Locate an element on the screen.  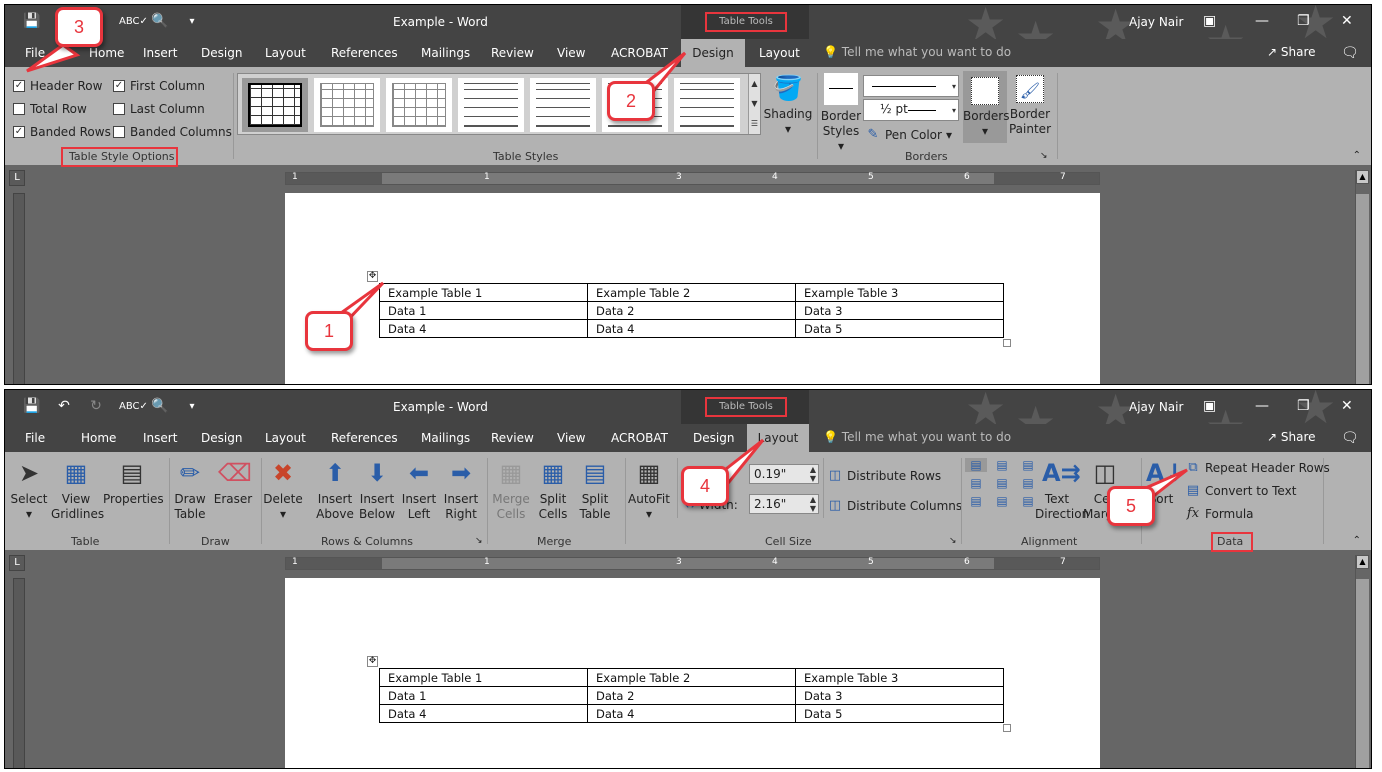
callout-pointers is located at coordinates (951, 469).